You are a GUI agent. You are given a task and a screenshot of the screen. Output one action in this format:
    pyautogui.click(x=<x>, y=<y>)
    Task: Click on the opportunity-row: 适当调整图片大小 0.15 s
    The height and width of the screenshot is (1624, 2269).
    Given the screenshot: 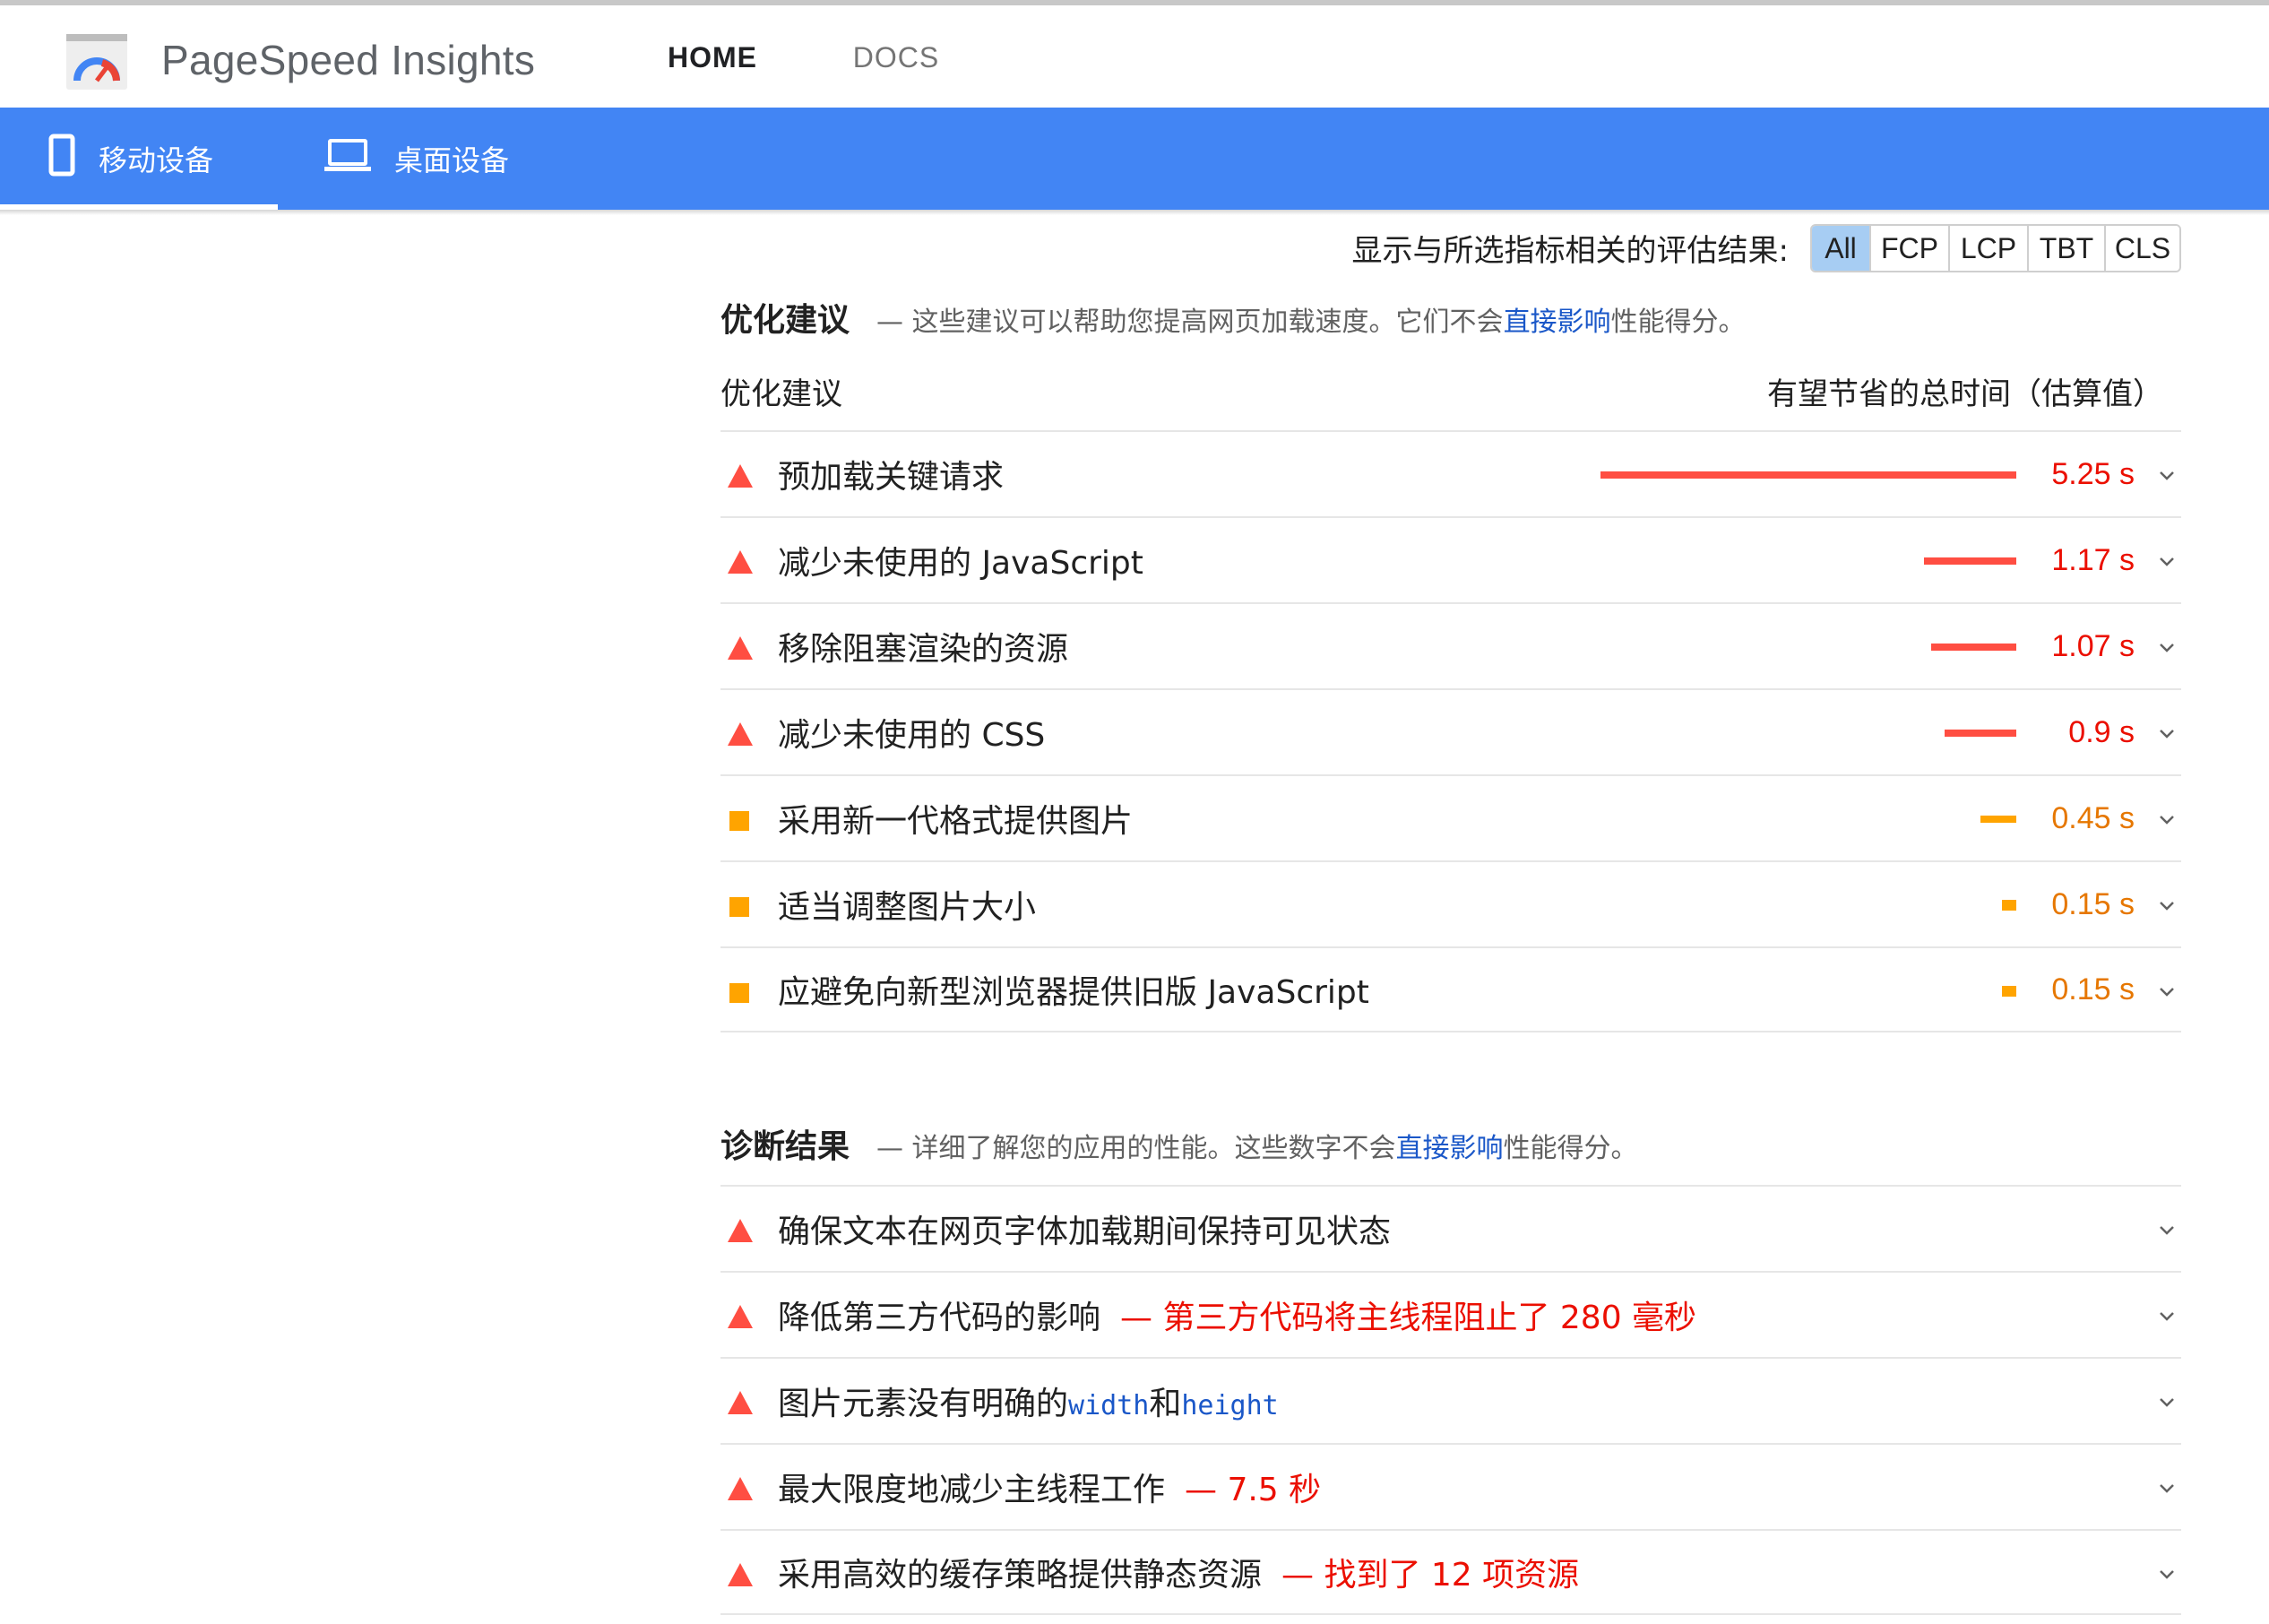 What is the action you would take?
    pyautogui.click(x=1450, y=903)
    